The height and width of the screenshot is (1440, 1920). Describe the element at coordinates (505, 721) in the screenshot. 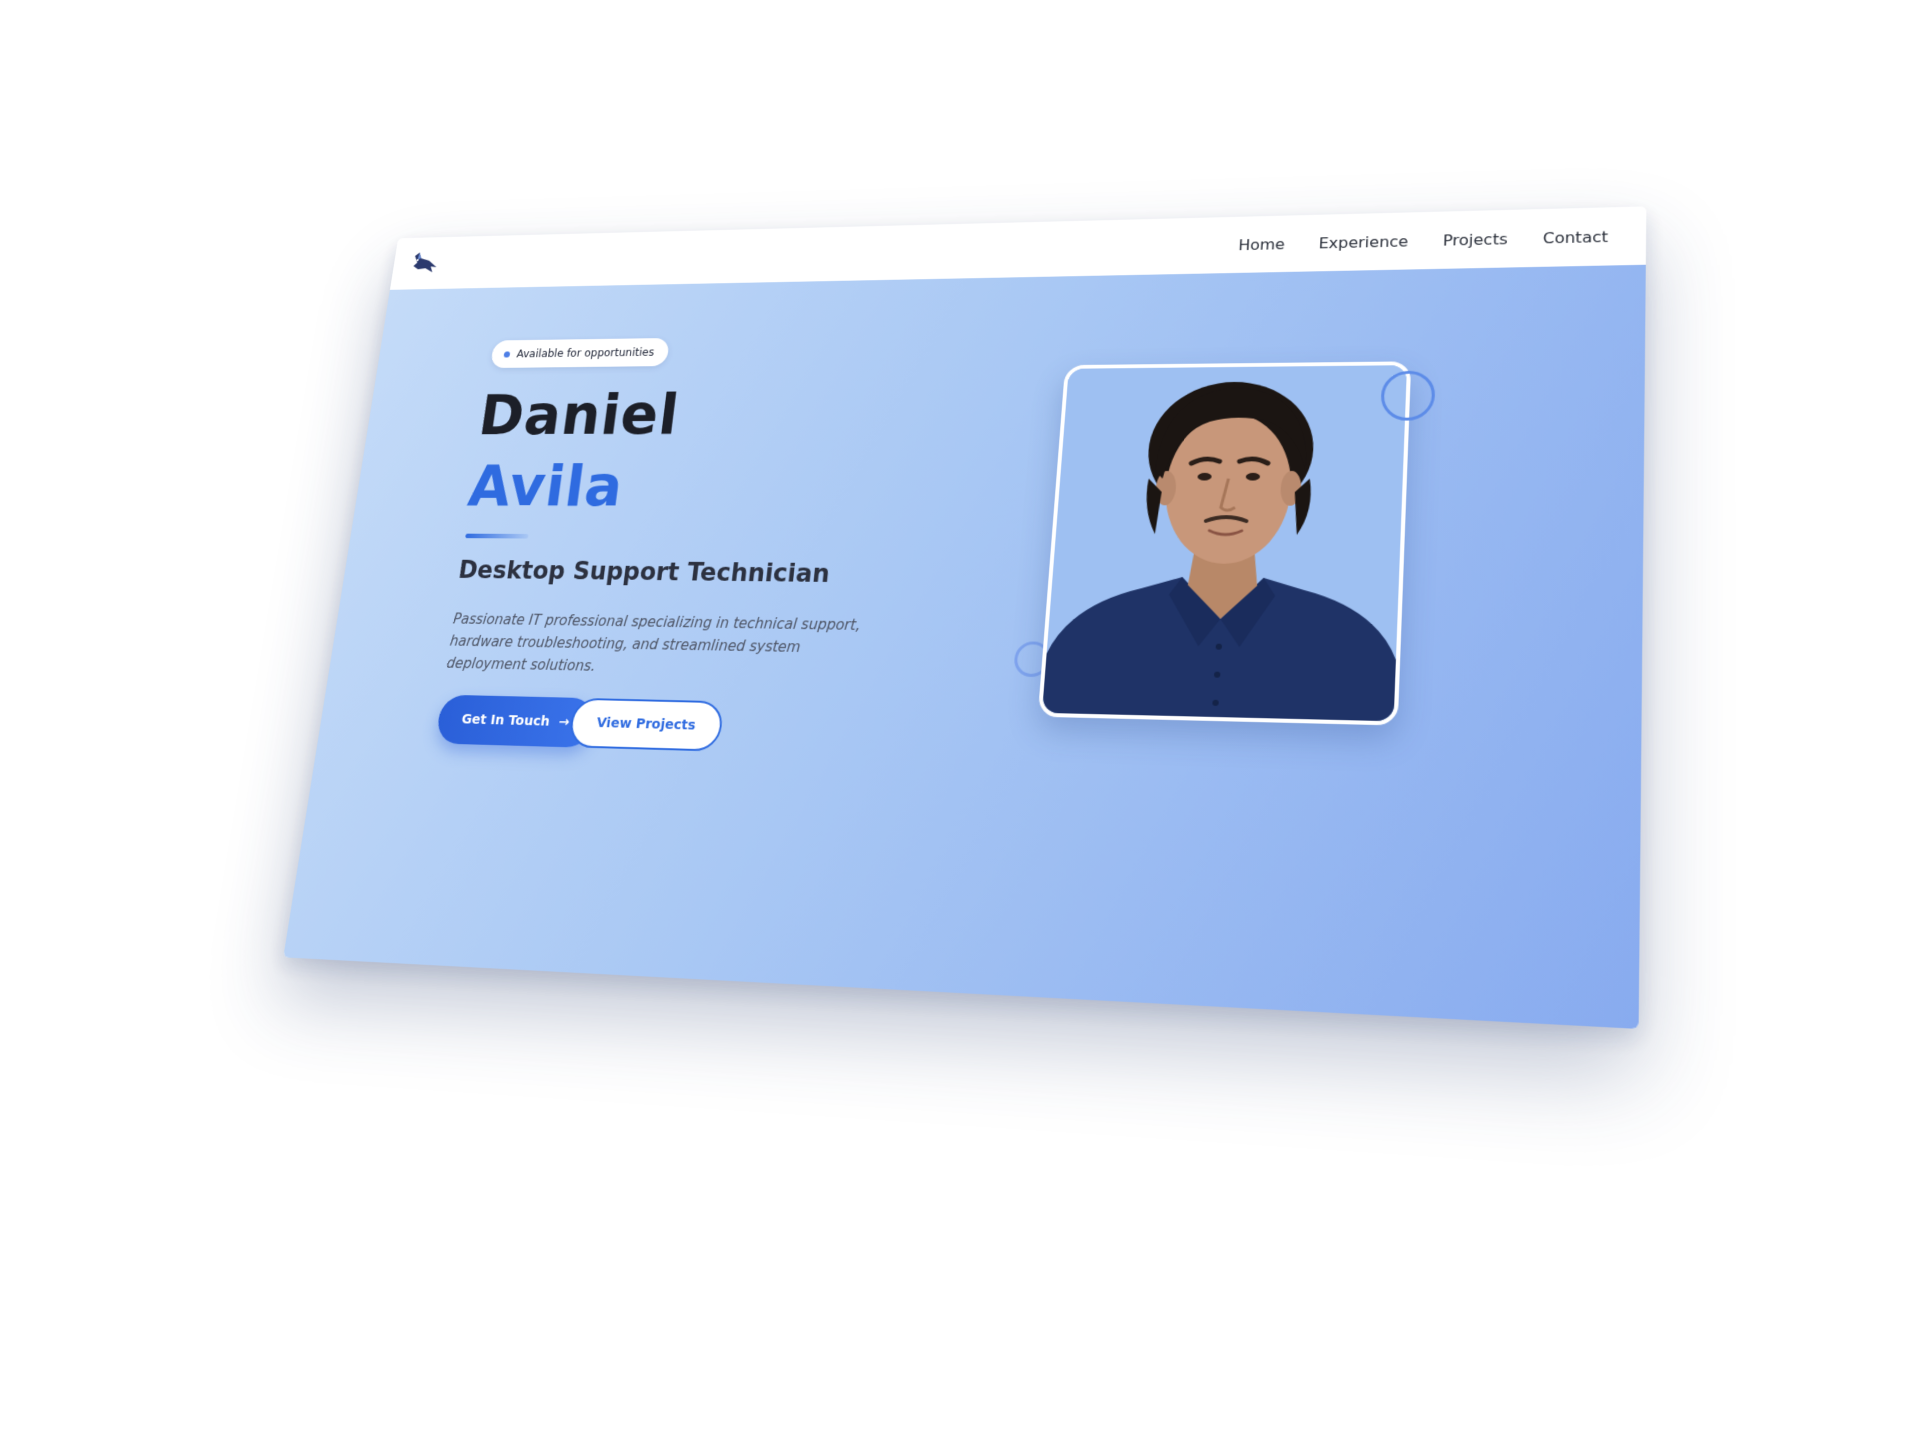

I see `get-in-touch-label: Get In Touch` at that location.